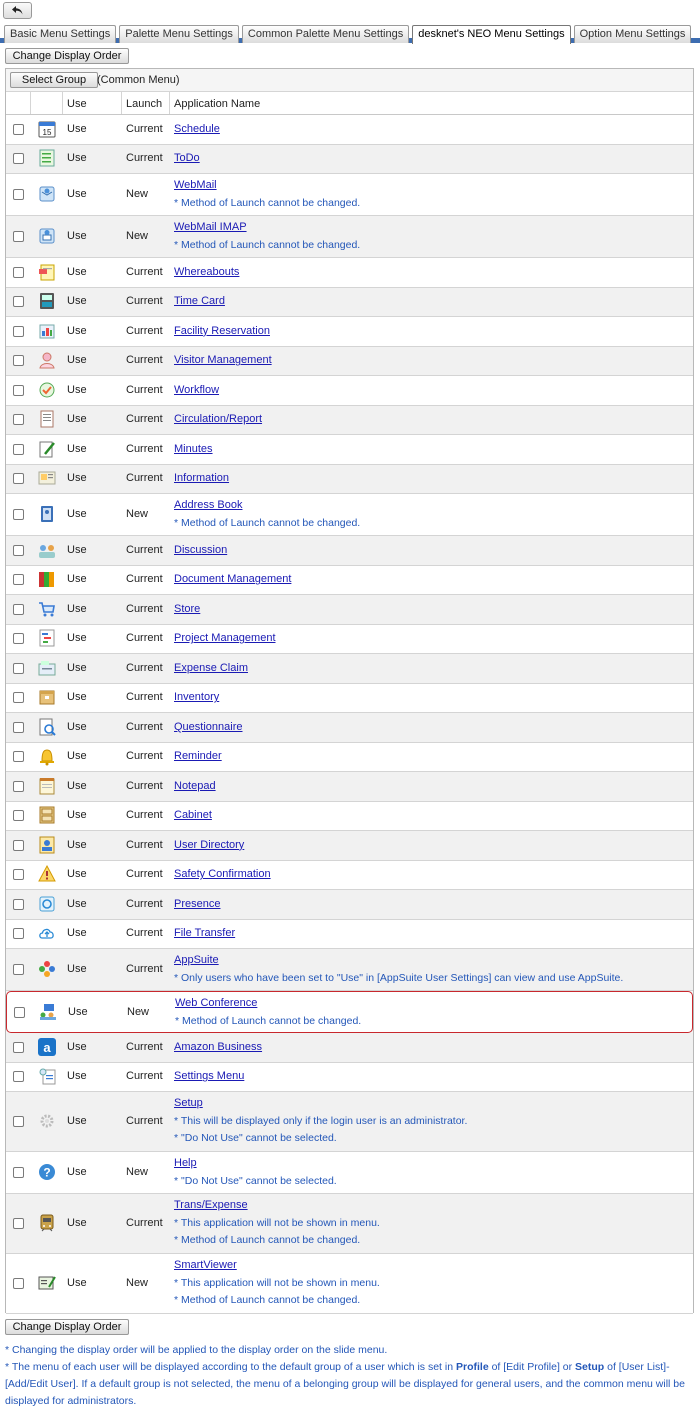 The width and height of the screenshot is (700, 1420). I want to click on application-name-link: WebMail IMAP, so click(210, 227).